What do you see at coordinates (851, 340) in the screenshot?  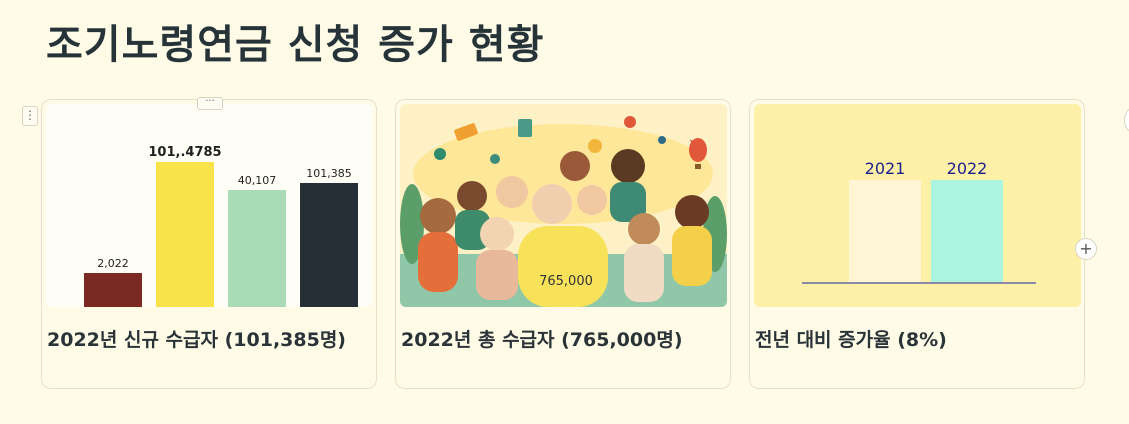 I see `card-caption: 전년 대비 증가율 (8%)` at bounding box center [851, 340].